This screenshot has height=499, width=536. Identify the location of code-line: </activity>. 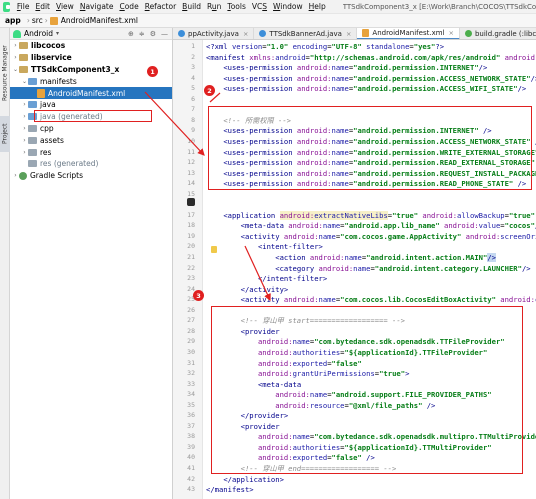
(247, 290).